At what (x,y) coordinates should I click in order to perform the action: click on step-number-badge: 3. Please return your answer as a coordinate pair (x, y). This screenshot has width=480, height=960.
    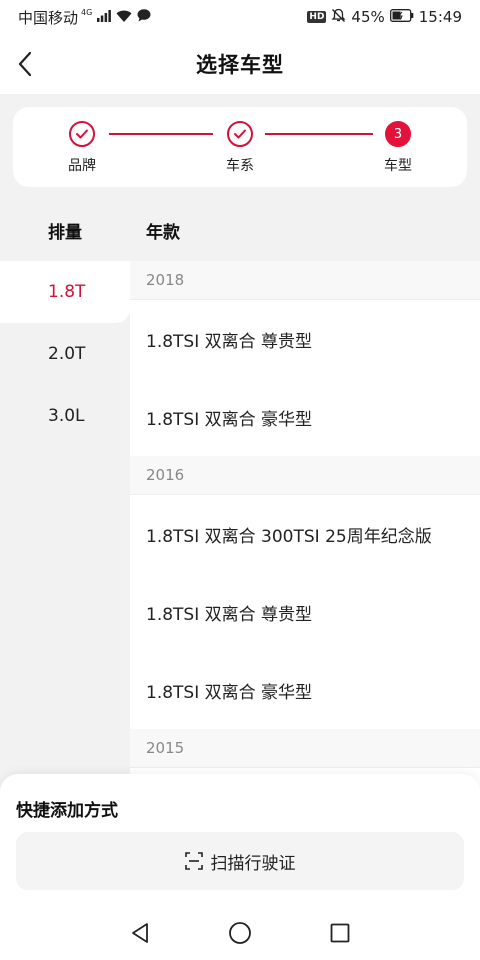
    Looking at the image, I should click on (398, 134).